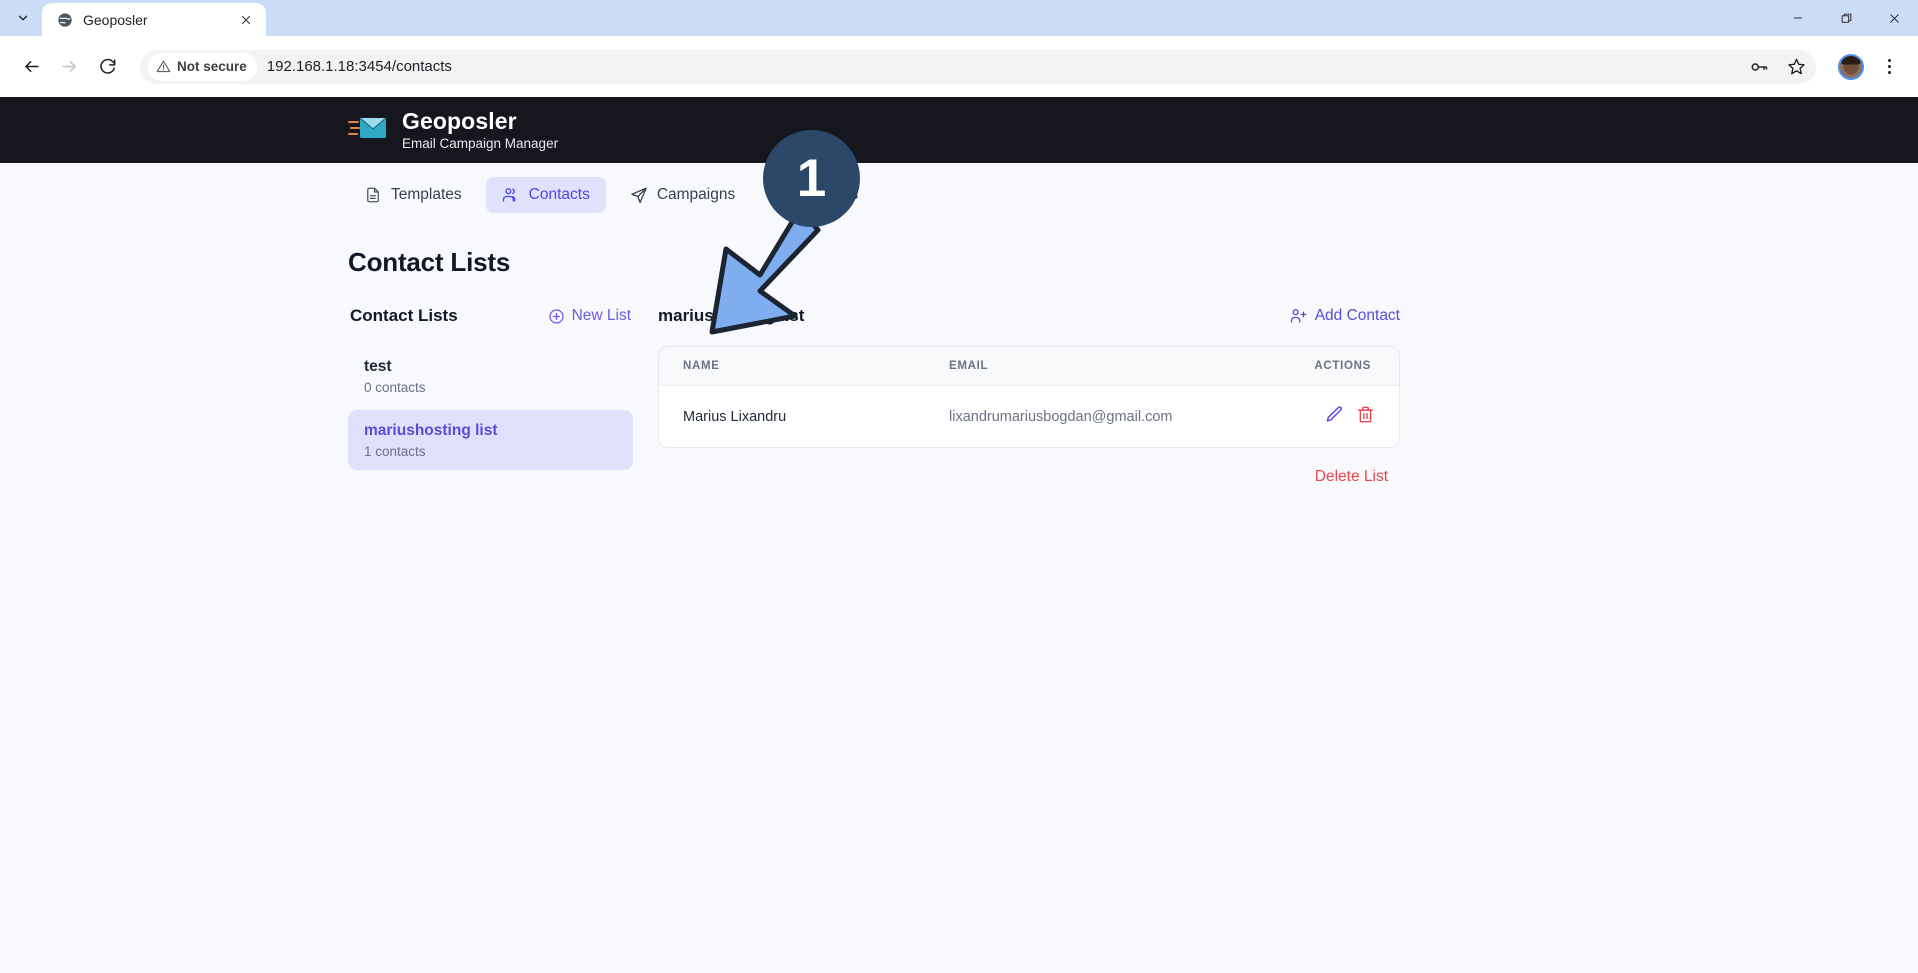  What do you see at coordinates (1851, 60) in the screenshot?
I see `avatar-hair` at bounding box center [1851, 60].